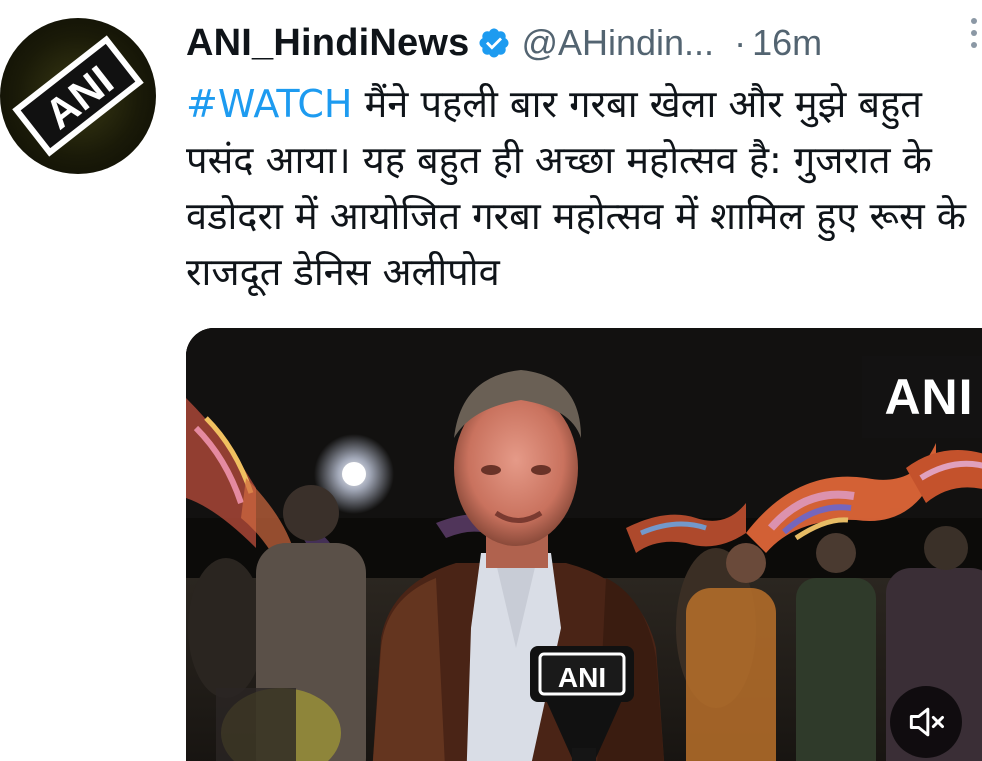 This screenshot has width=982, height=761. I want to click on verified-badge-icon, so click(494, 43).